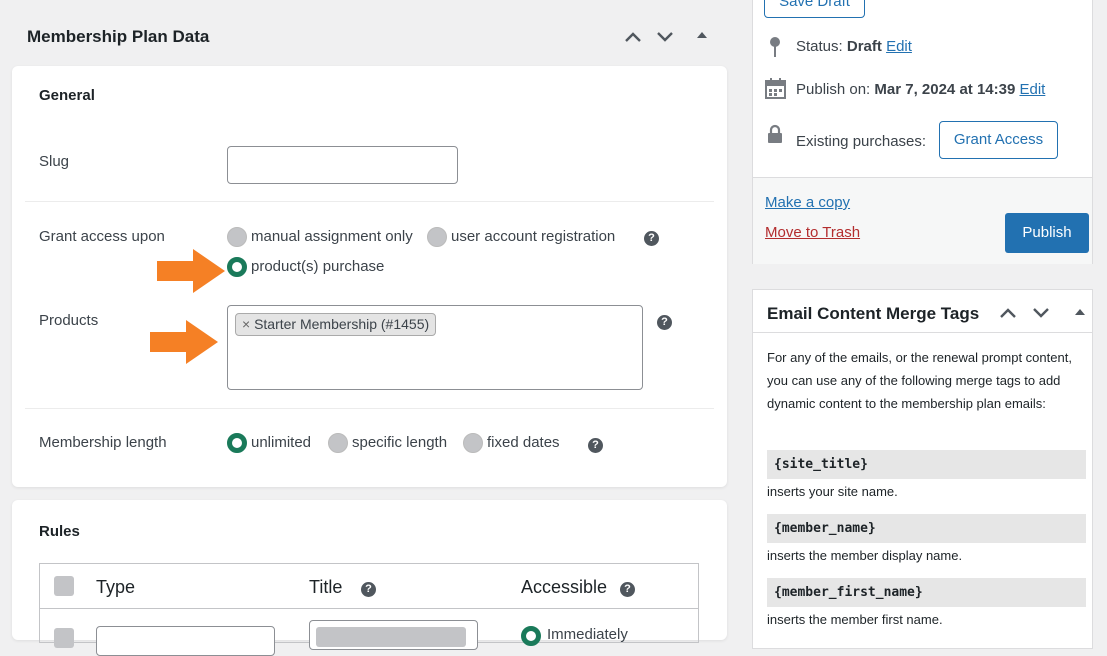 Image resolution: width=1107 pixels, height=656 pixels. Describe the element at coordinates (861, 141) in the screenshot. I see `existing-purchases-label: Existing purchases:` at that location.